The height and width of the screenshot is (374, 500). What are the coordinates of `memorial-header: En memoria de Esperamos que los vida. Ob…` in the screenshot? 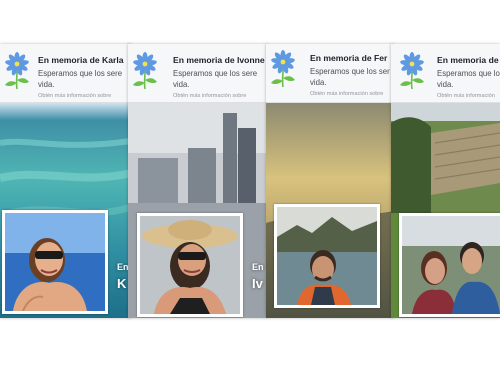 It's located at (445, 73).